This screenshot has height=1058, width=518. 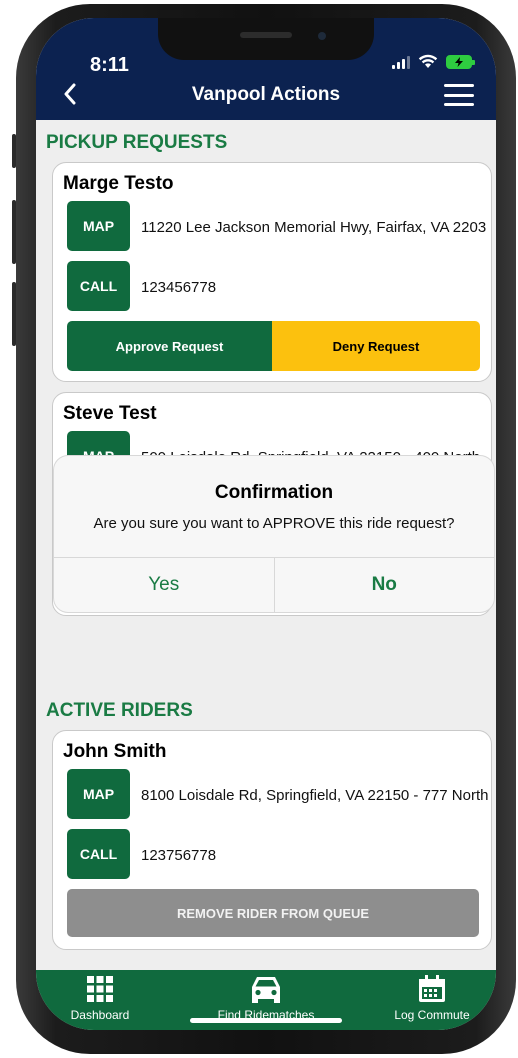 What do you see at coordinates (376, 346) in the screenshot?
I see `deny-request-button: Deny Request` at bounding box center [376, 346].